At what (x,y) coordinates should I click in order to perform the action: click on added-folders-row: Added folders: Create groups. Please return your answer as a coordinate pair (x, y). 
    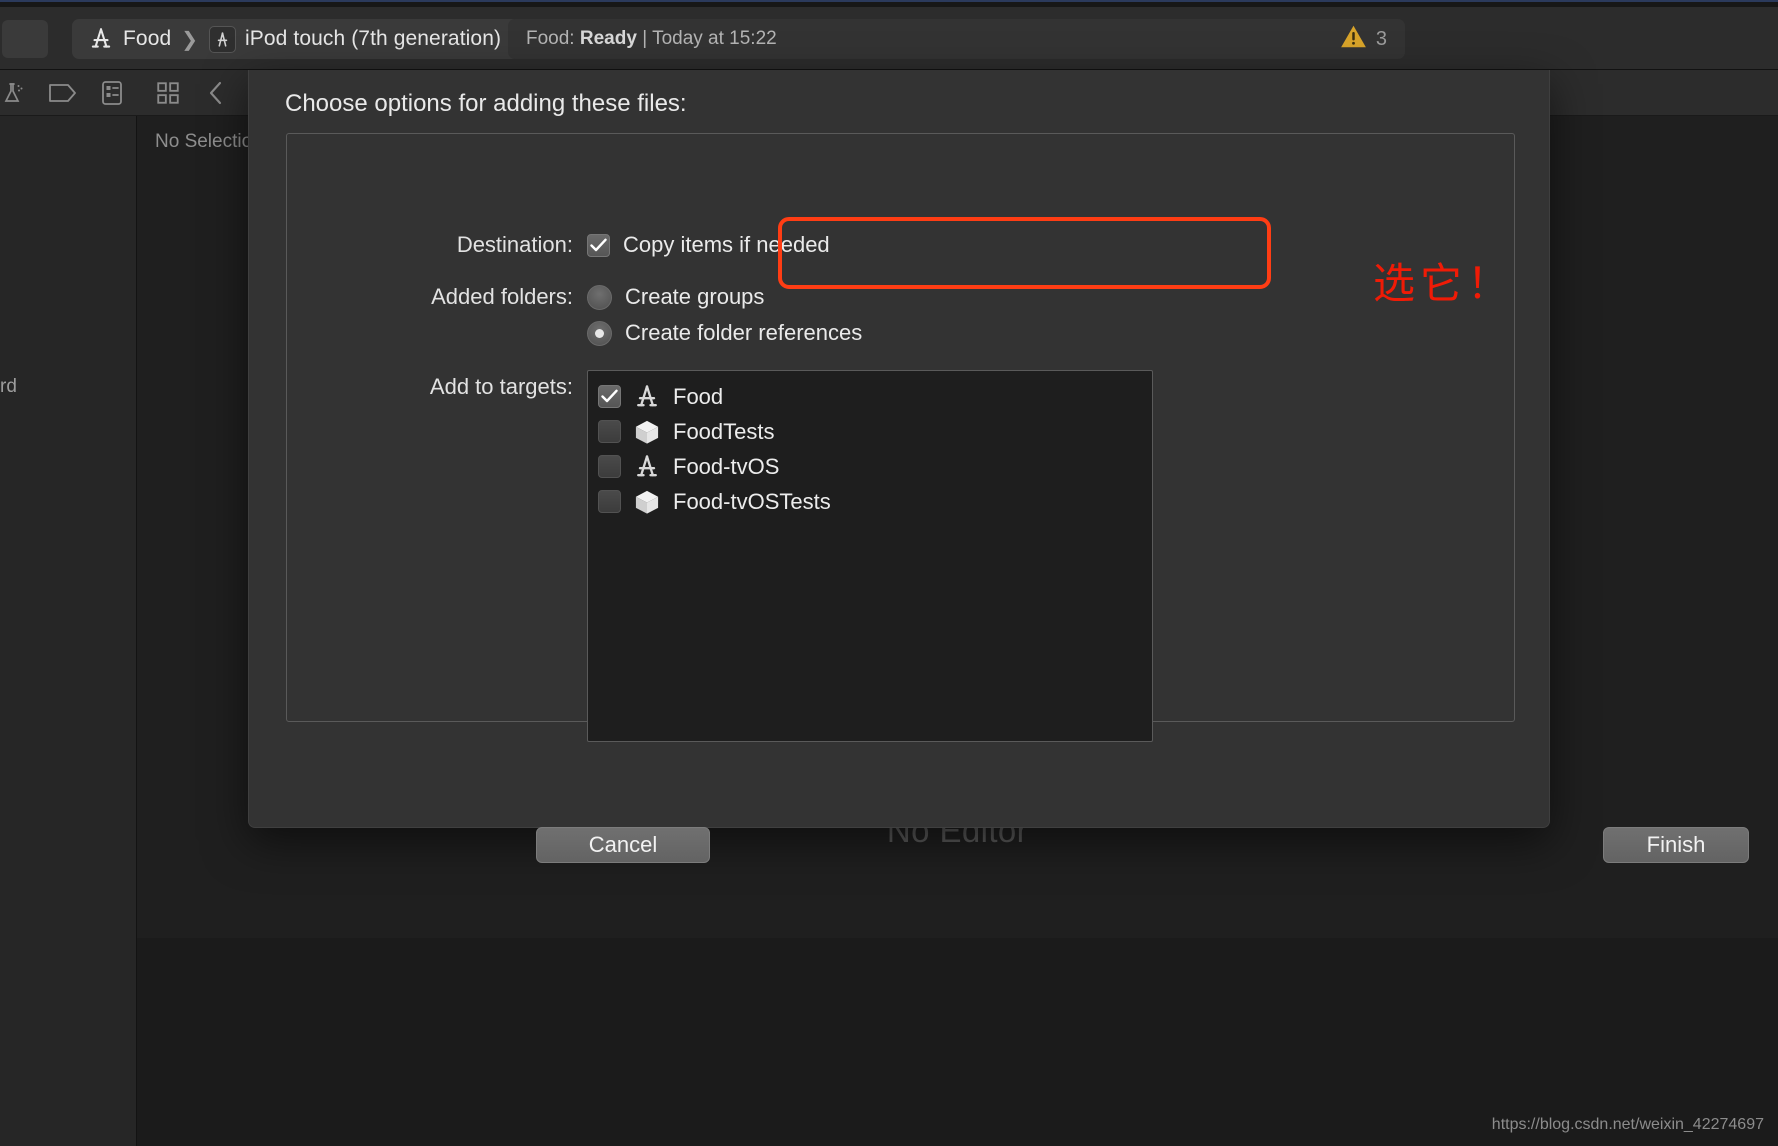
    Looking at the image, I should click on (525, 297).